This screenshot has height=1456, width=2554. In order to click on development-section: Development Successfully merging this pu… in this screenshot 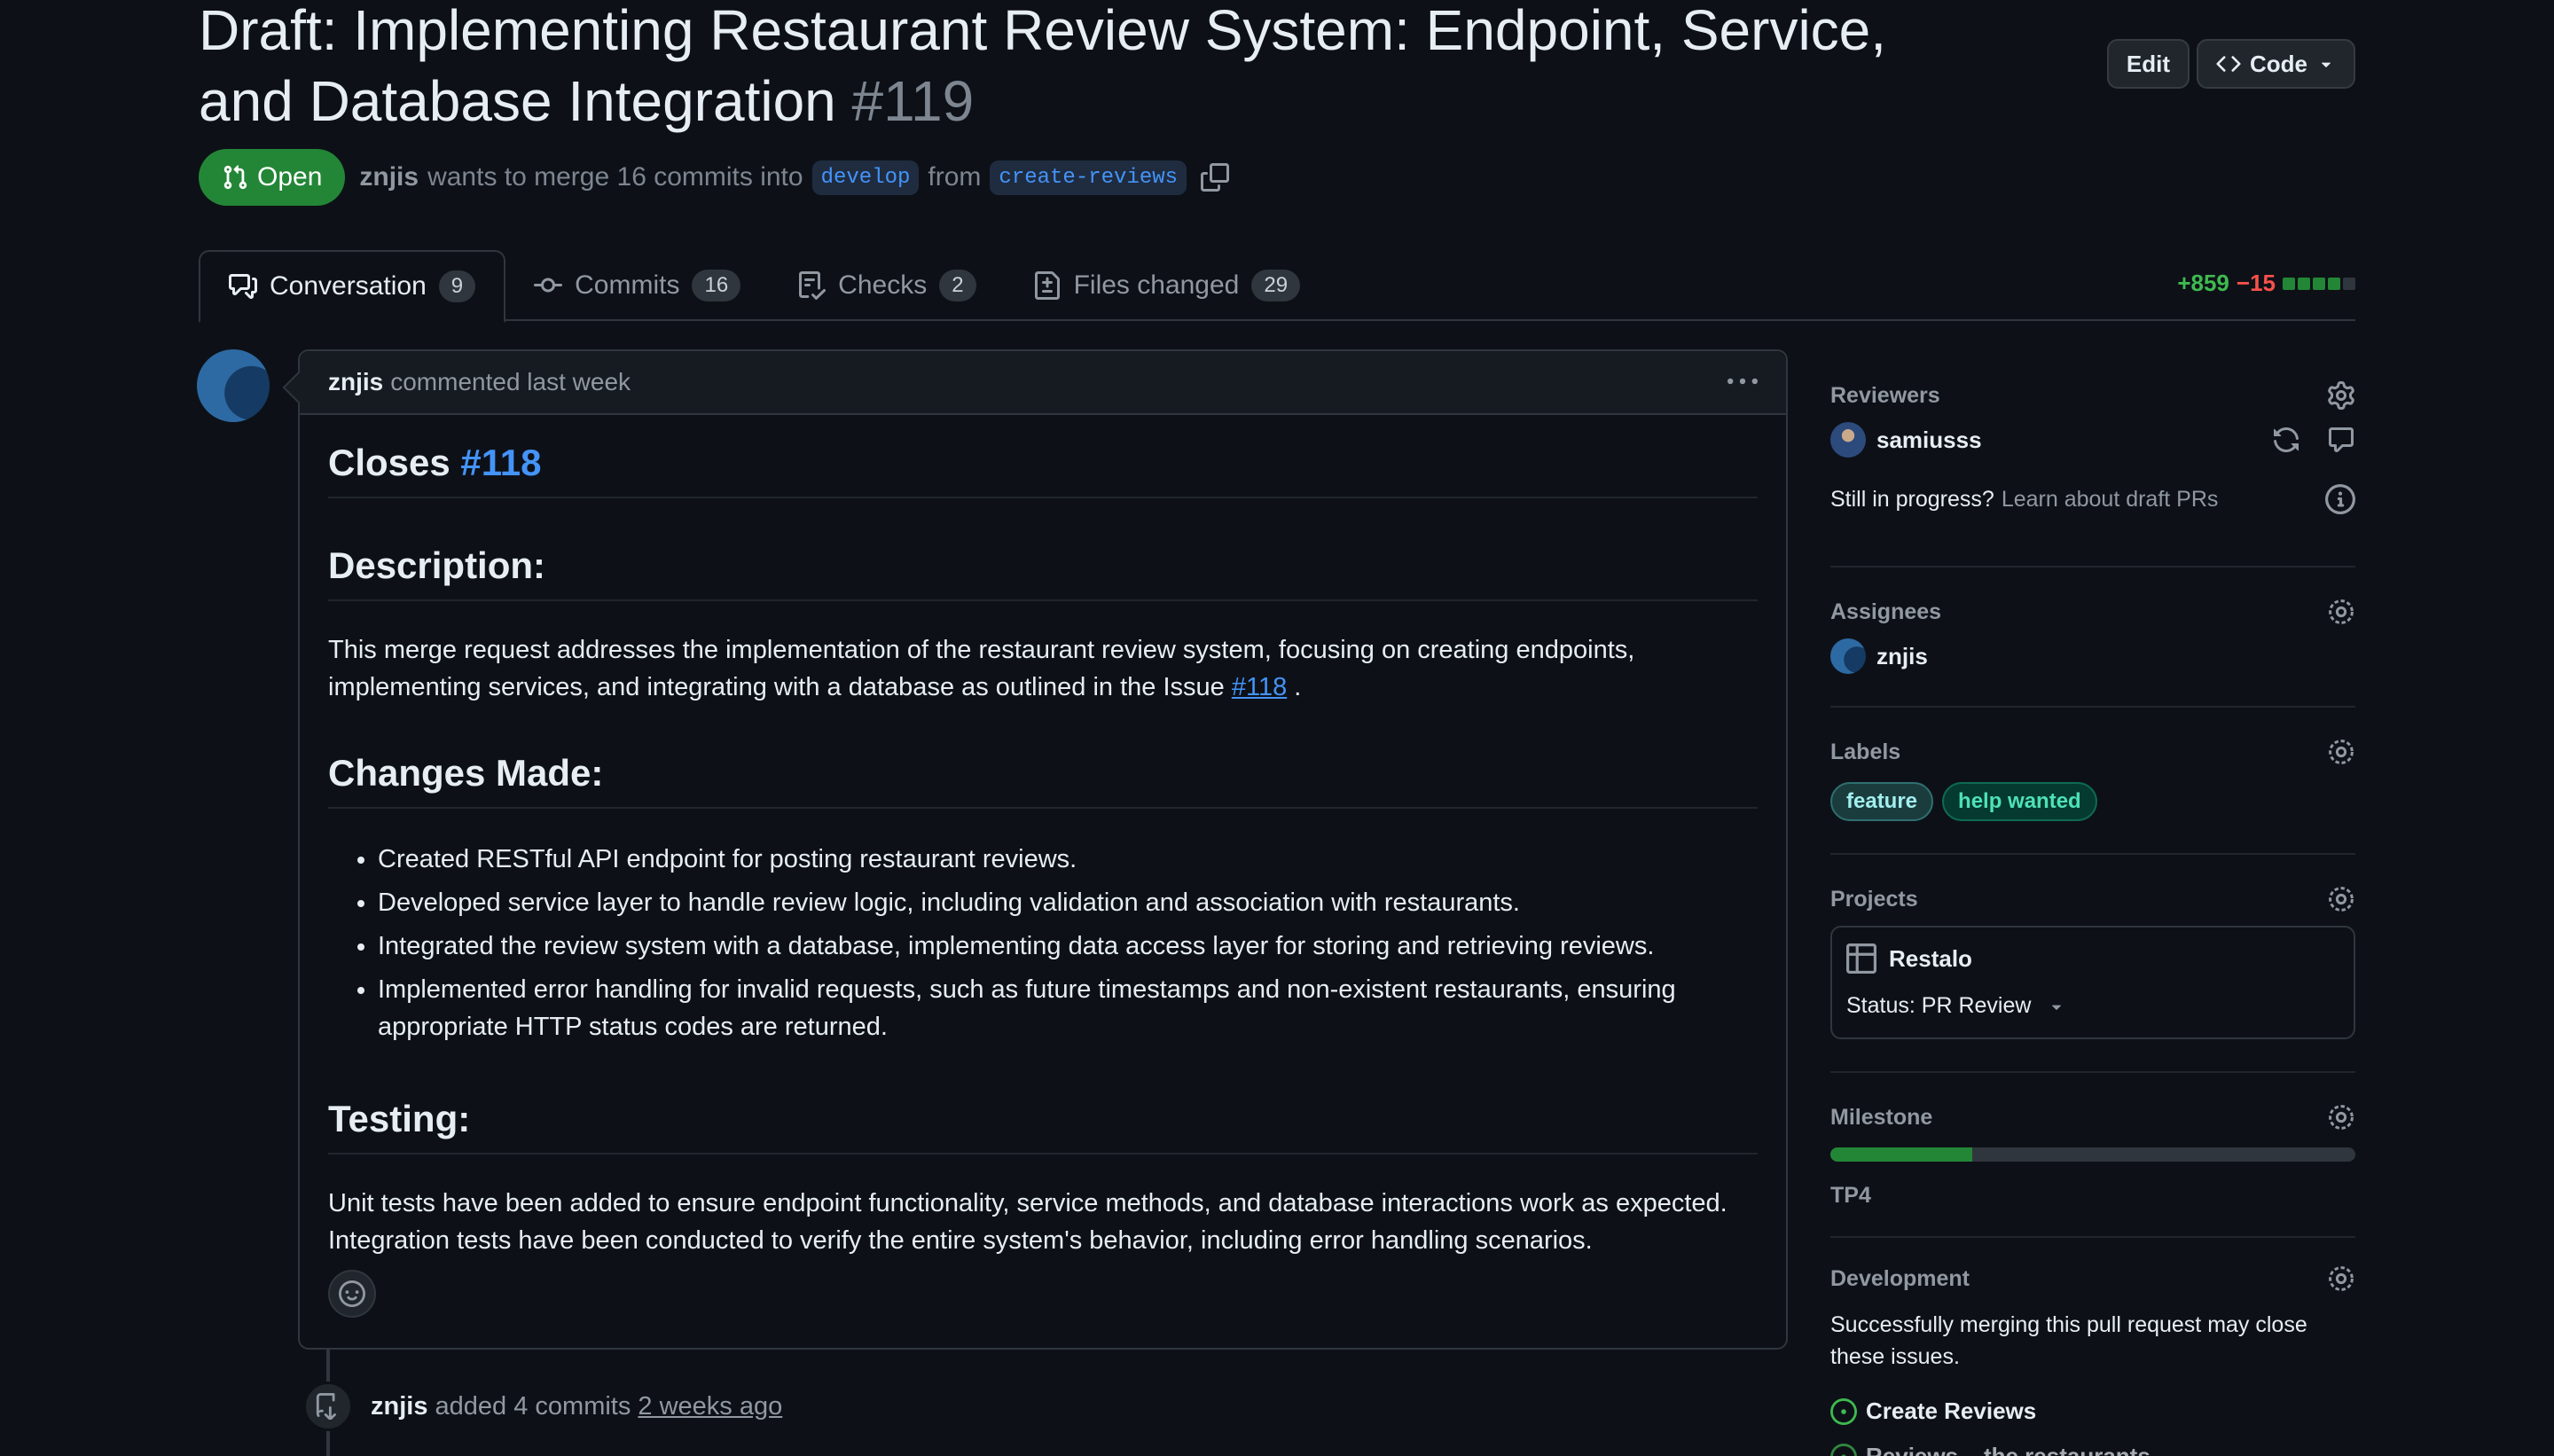, I will do `click(2092, 1347)`.